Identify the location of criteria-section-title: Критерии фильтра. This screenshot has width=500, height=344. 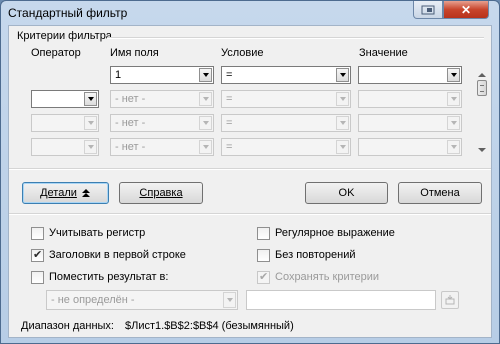
(64, 36).